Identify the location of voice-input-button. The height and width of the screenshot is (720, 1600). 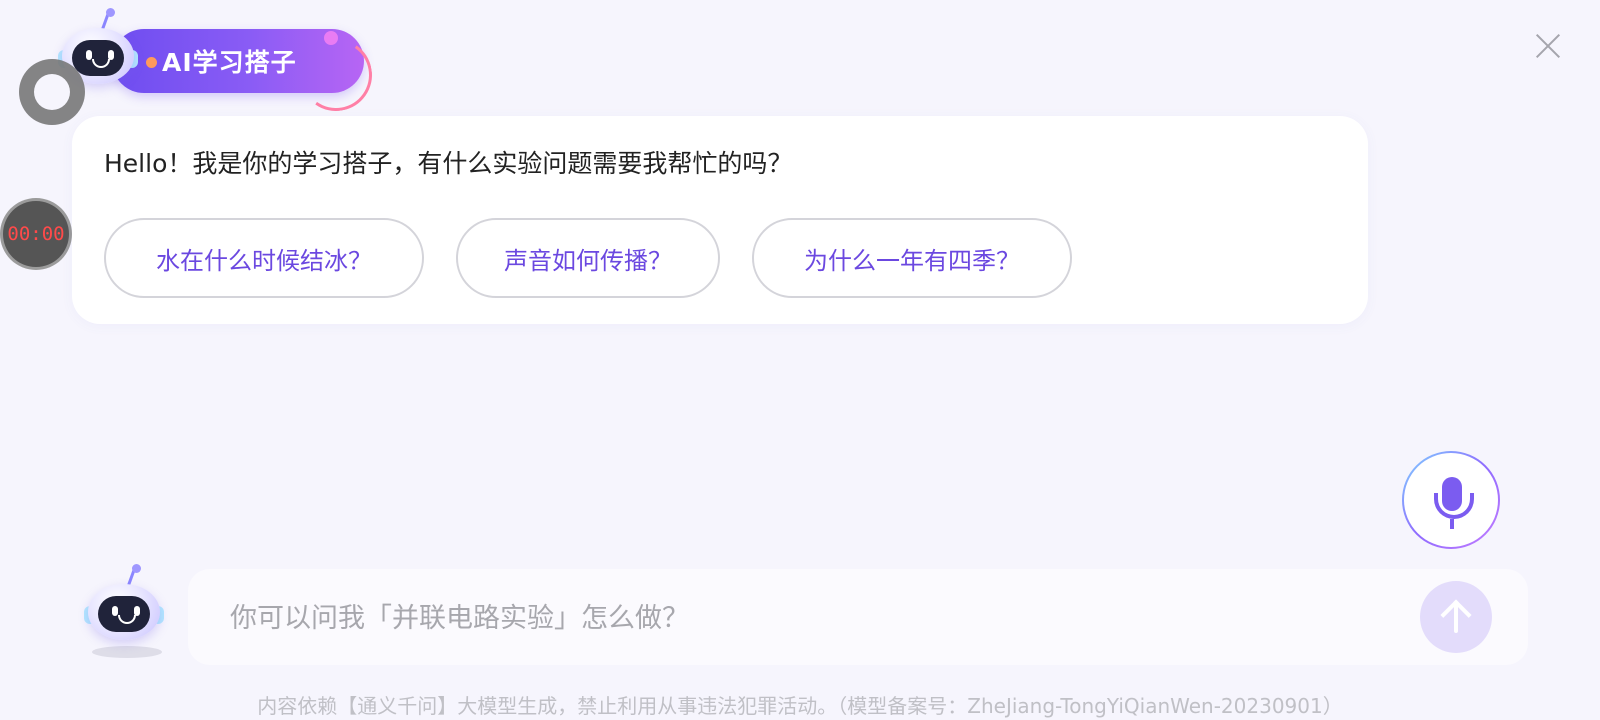
(1451, 500).